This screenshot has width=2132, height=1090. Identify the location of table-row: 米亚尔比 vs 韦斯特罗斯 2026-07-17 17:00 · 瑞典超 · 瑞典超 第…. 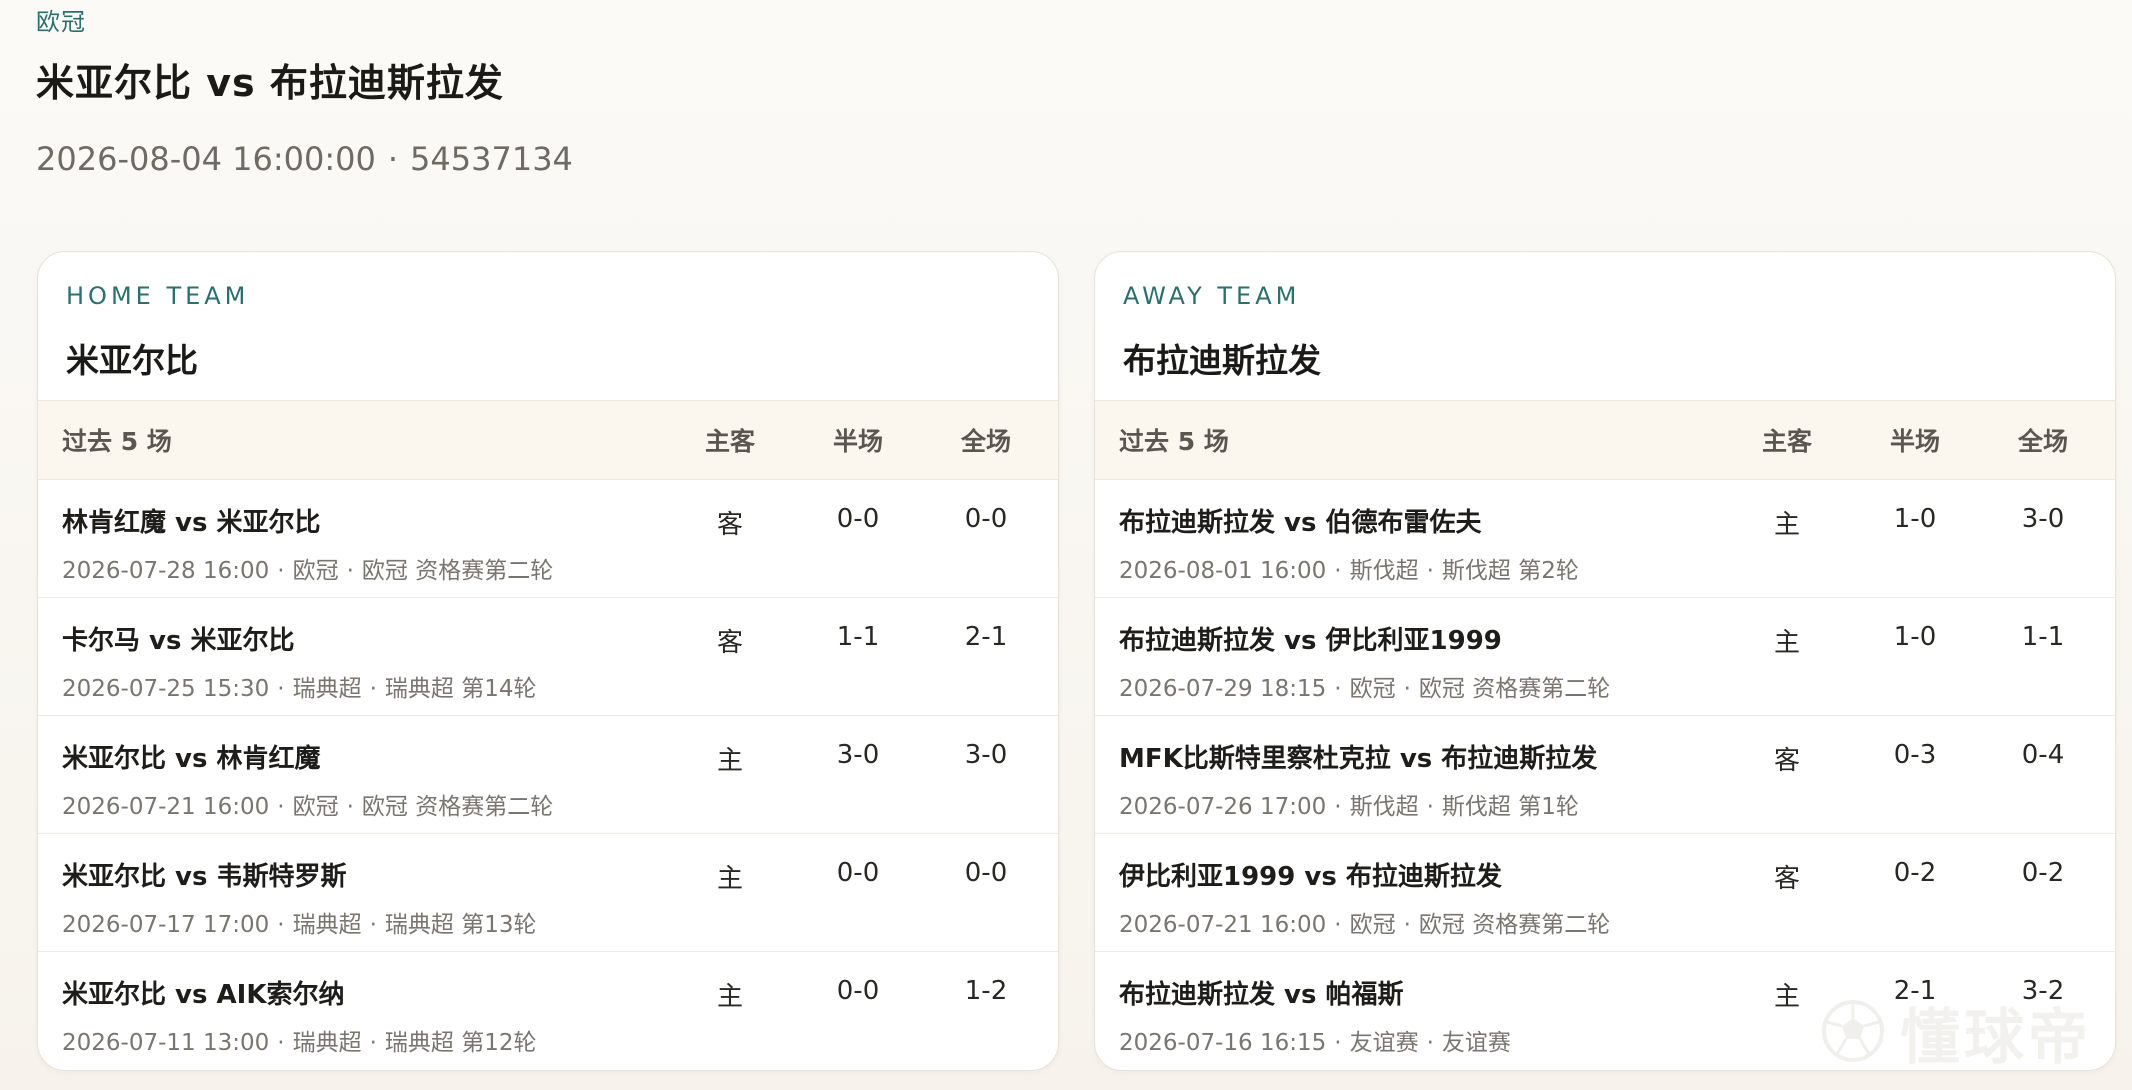
(548, 893).